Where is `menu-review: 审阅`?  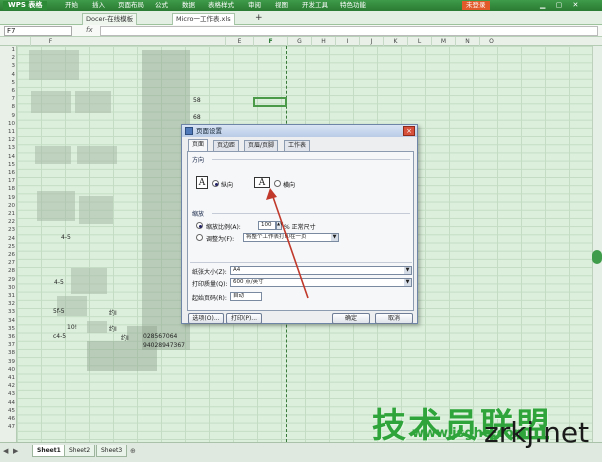 menu-review: 审阅 is located at coordinates (254, 5).